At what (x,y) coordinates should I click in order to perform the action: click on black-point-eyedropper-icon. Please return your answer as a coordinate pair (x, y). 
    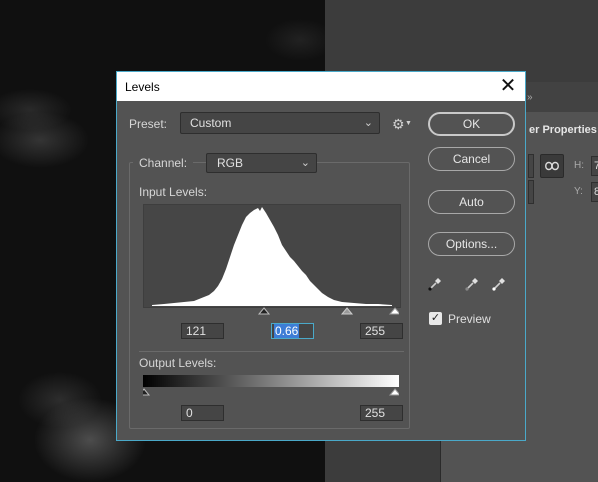
    Looking at the image, I should click on (435, 284).